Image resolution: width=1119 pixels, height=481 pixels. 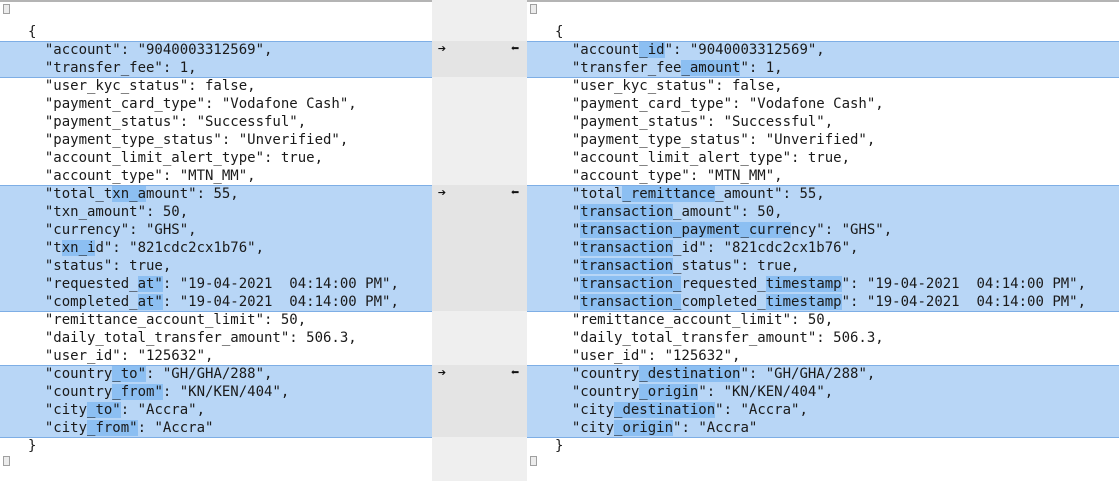 I want to click on code-line: "city_origin": "Accra", so click(x=656, y=428).